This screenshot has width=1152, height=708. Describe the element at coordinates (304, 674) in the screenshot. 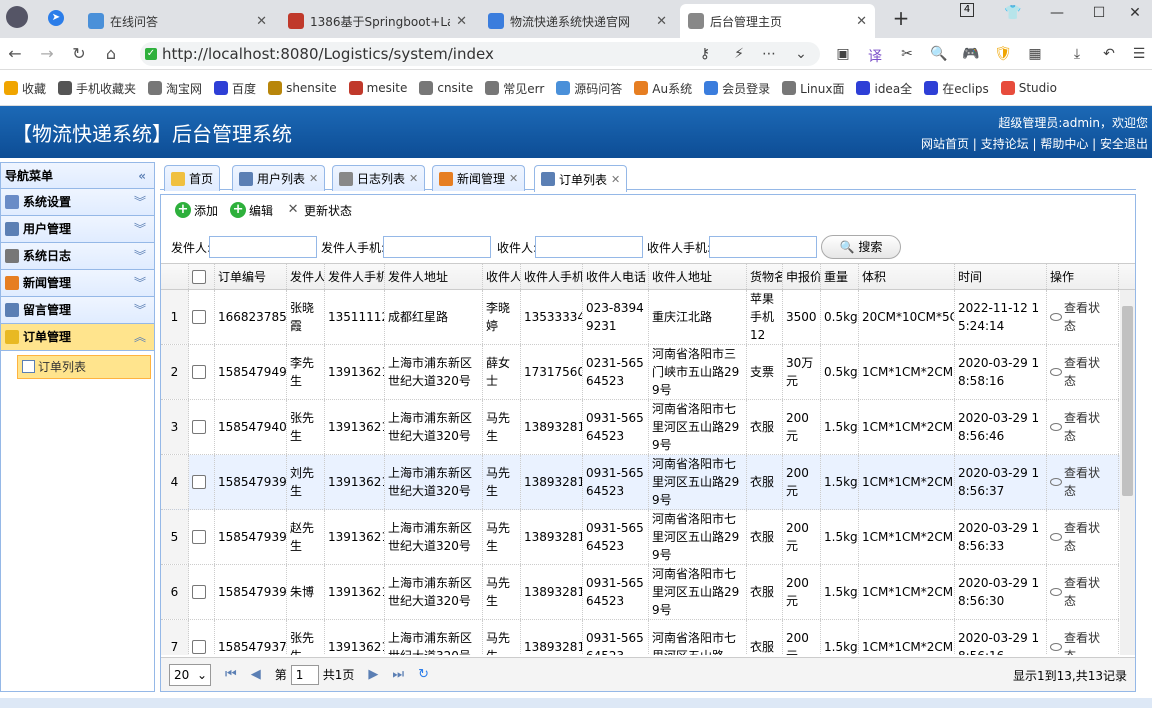

I see `page-number-input: 1` at that location.